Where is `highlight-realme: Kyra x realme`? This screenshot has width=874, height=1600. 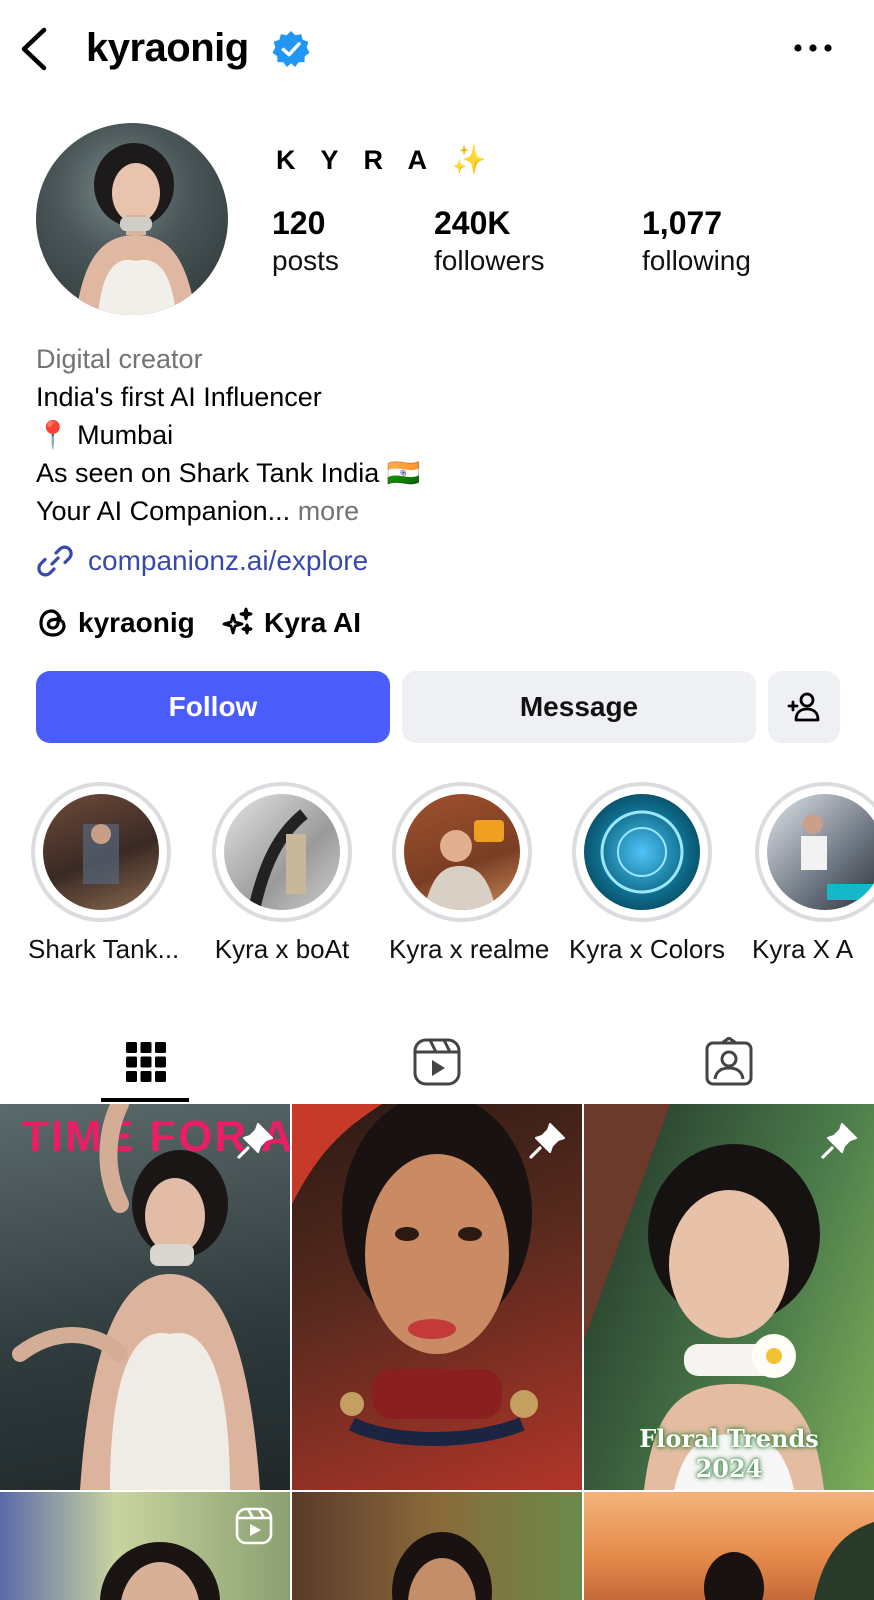
highlight-realme: Kyra x realme is located at coordinates (469, 873).